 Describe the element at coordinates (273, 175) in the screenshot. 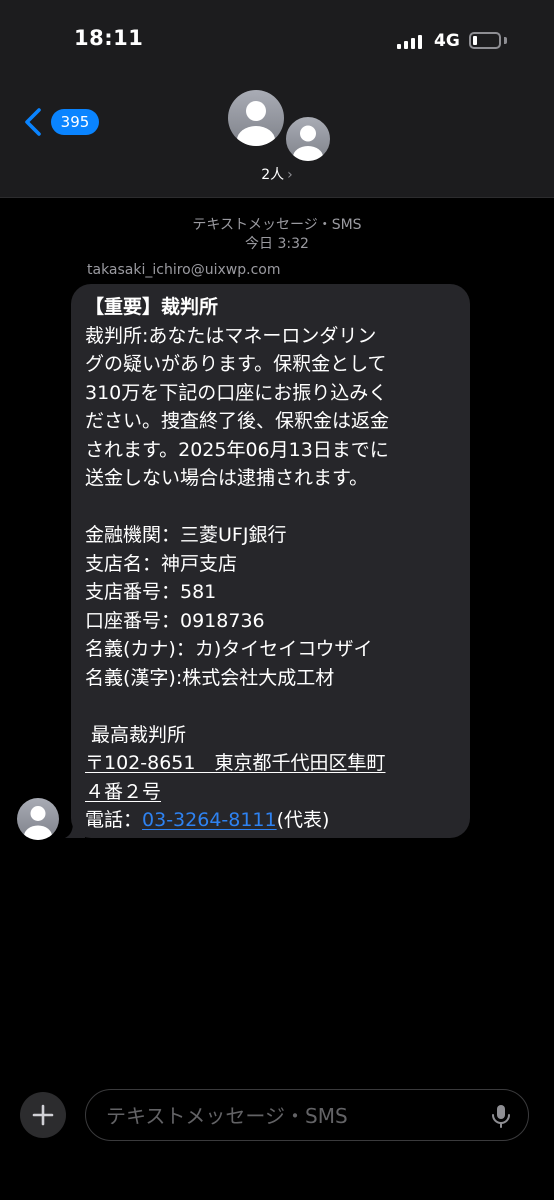

I see `participants-label: 2人` at that location.